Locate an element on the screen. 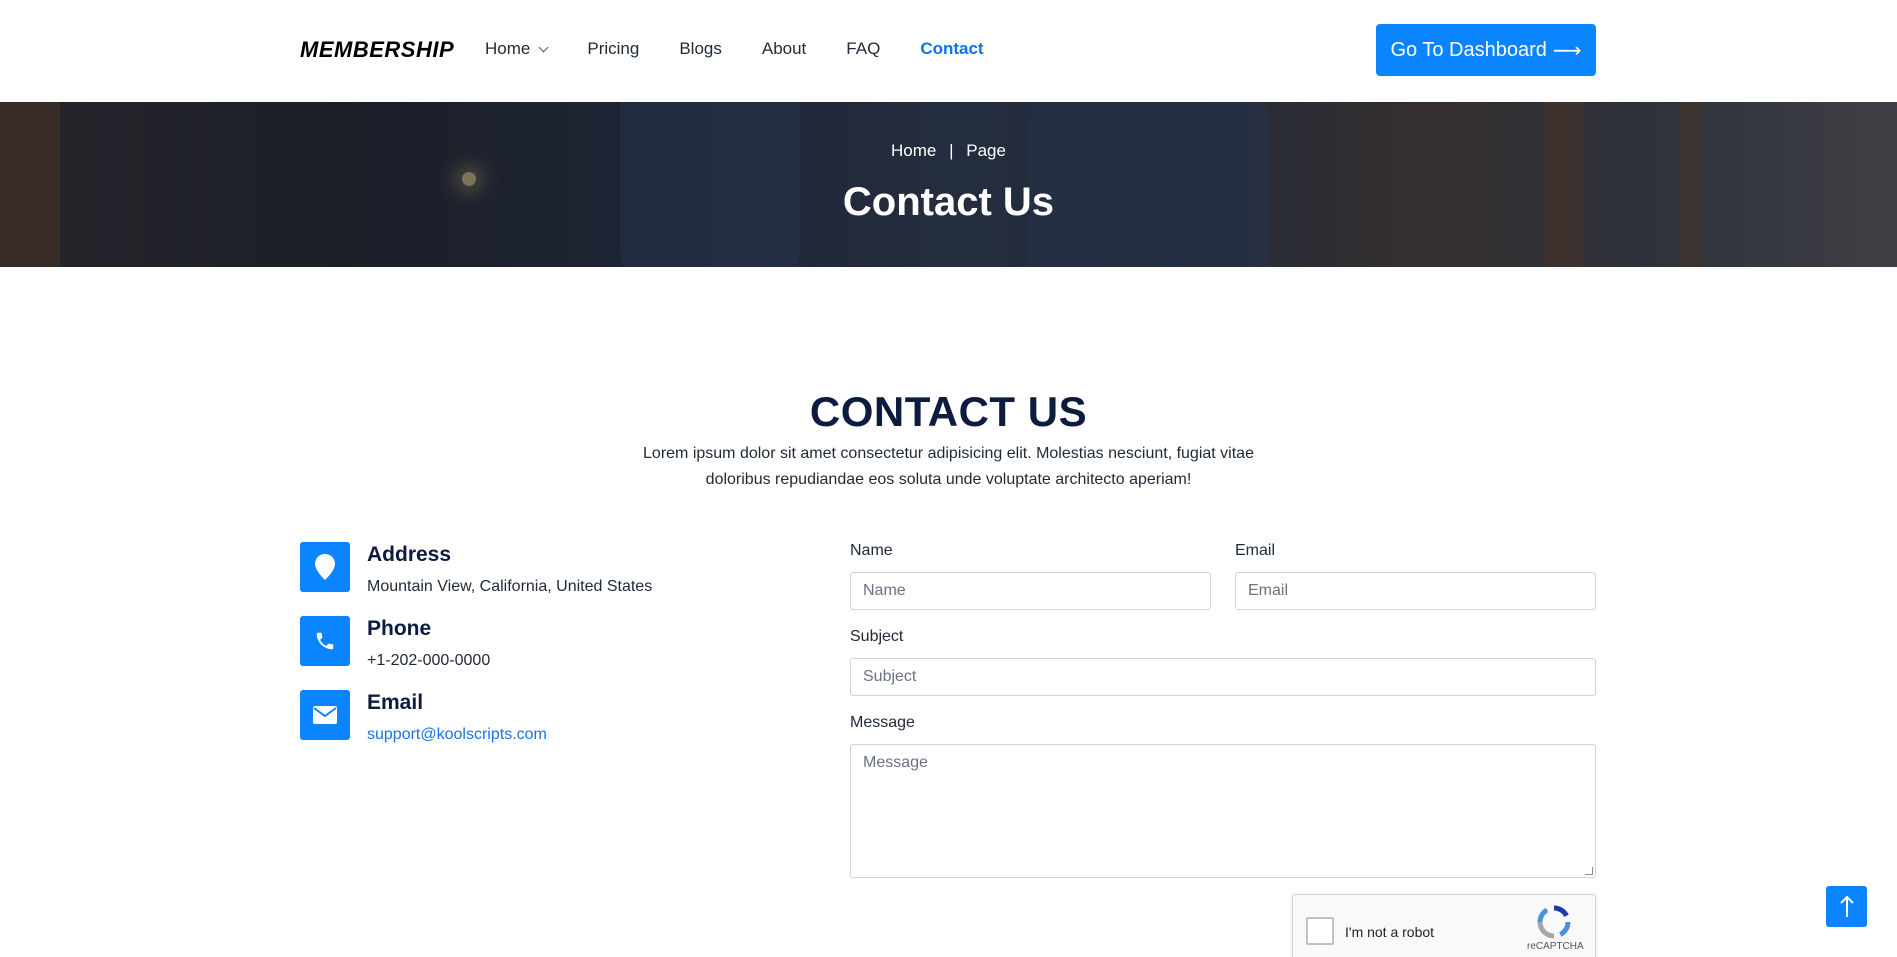 The height and width of the screenshot is (957, 1897). subject-label: Subject is located at coordinates (877, 636).